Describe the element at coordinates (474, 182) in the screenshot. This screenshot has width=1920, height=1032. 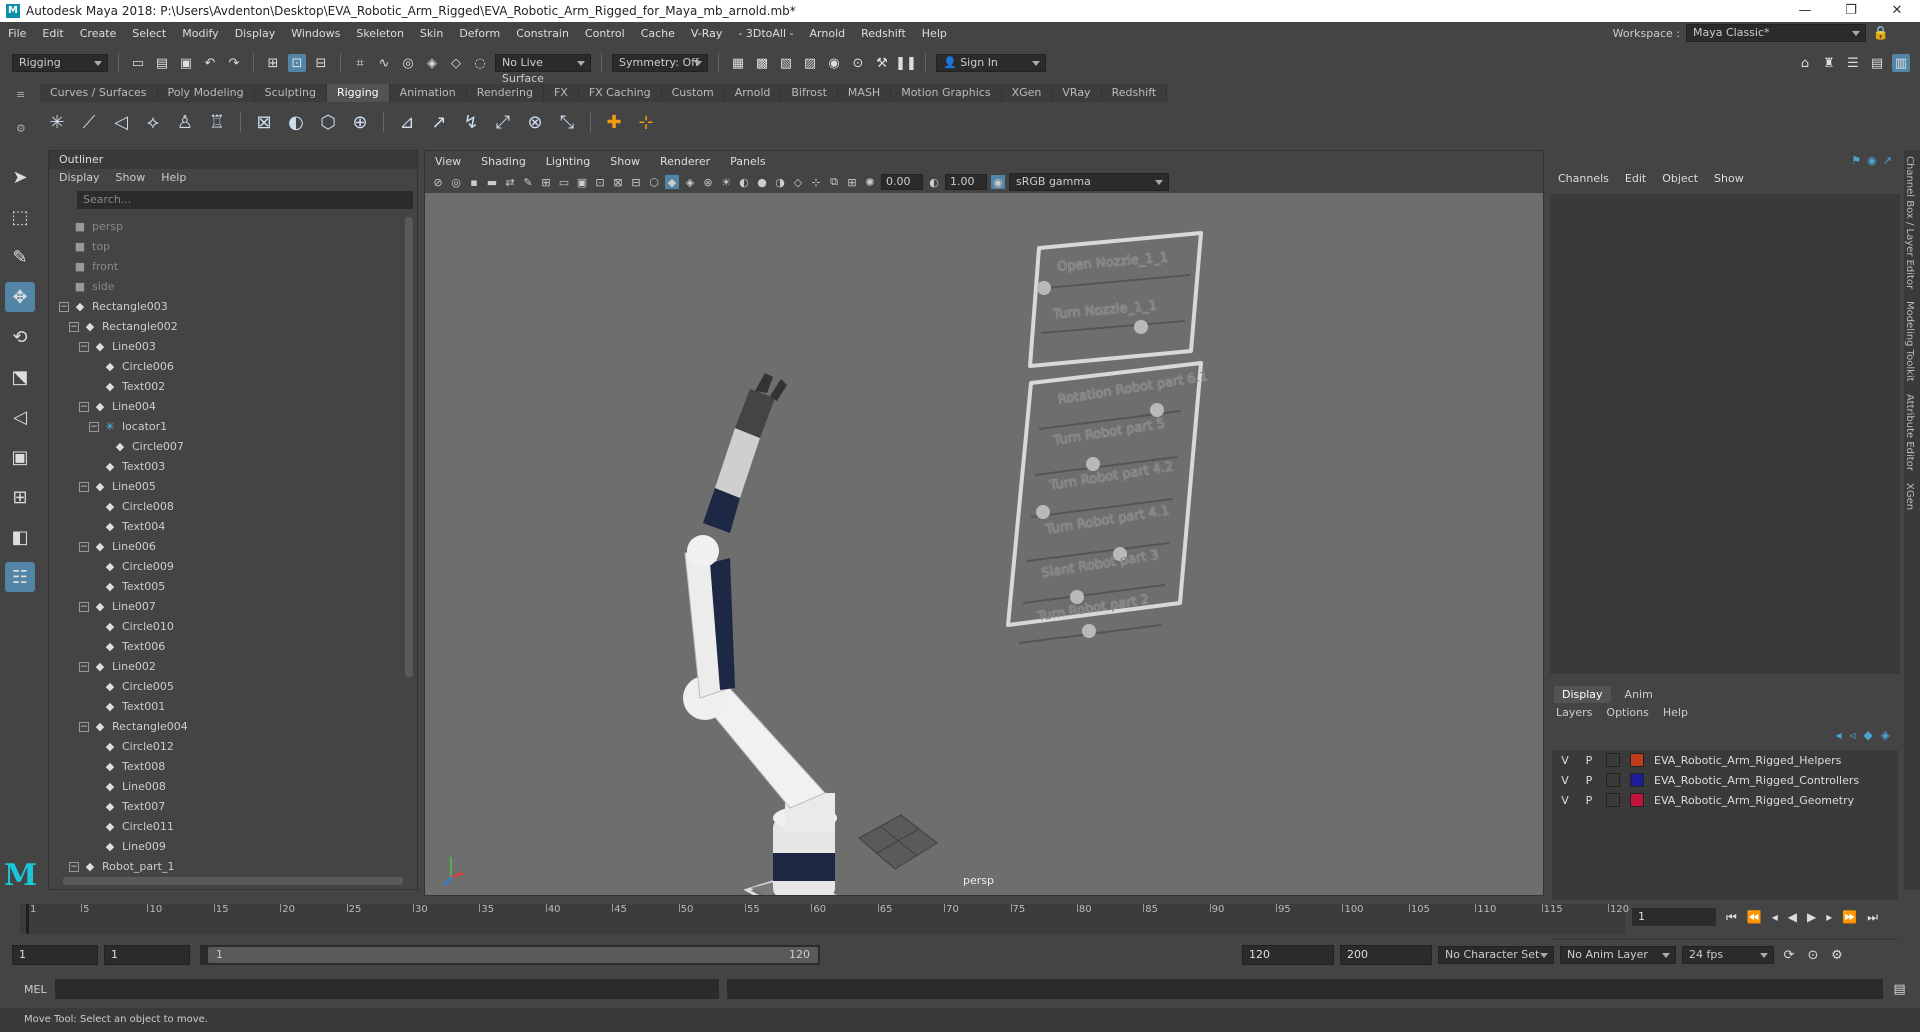
I see `bookmark-icon: ▪` at that location.